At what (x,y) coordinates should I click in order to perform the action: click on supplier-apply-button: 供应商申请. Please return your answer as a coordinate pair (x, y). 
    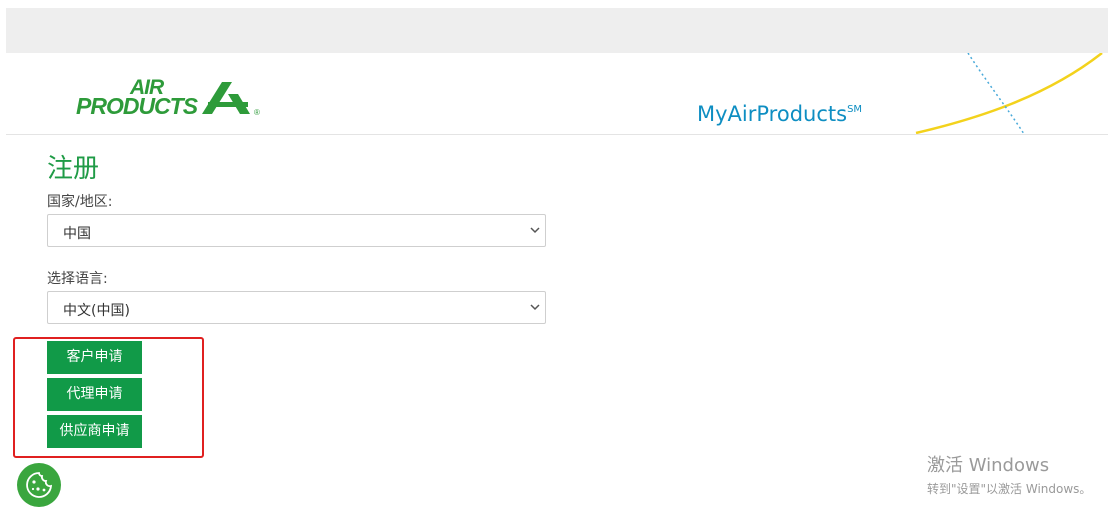
    Looking at the image, I should click on (94, 431).